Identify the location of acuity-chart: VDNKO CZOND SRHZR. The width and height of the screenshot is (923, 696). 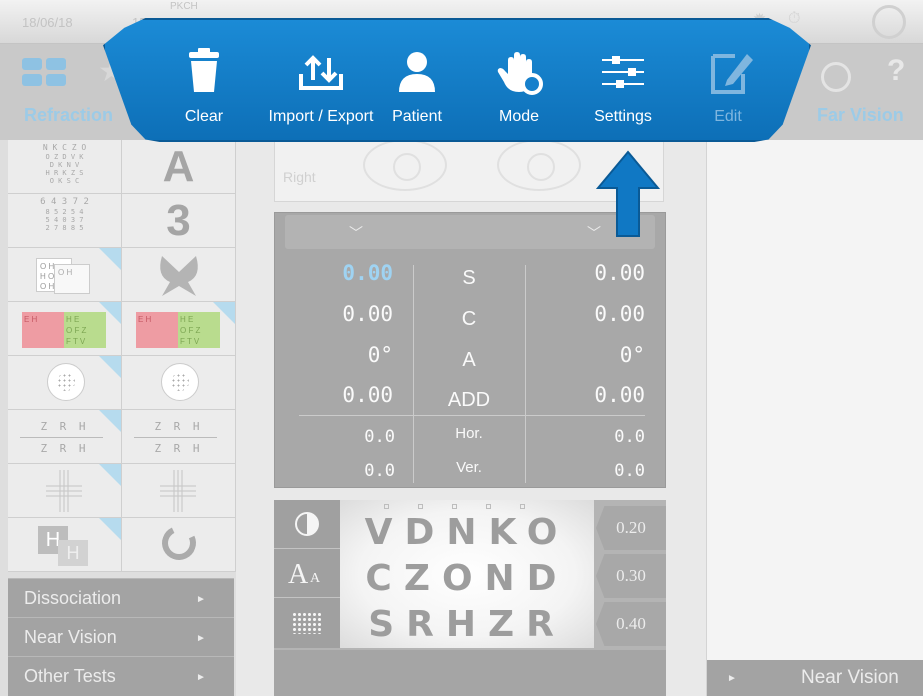
(467, 574).